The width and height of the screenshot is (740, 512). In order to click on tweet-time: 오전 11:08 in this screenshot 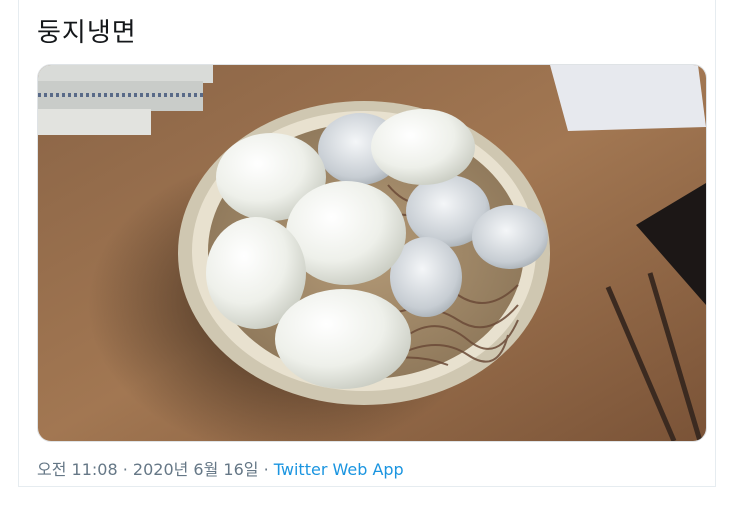, I will do `click(77, 469)`.